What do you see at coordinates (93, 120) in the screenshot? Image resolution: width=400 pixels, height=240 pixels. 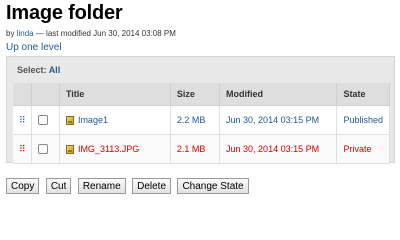 I see `row-title-link: Image1` at bounding box center [93, 120].